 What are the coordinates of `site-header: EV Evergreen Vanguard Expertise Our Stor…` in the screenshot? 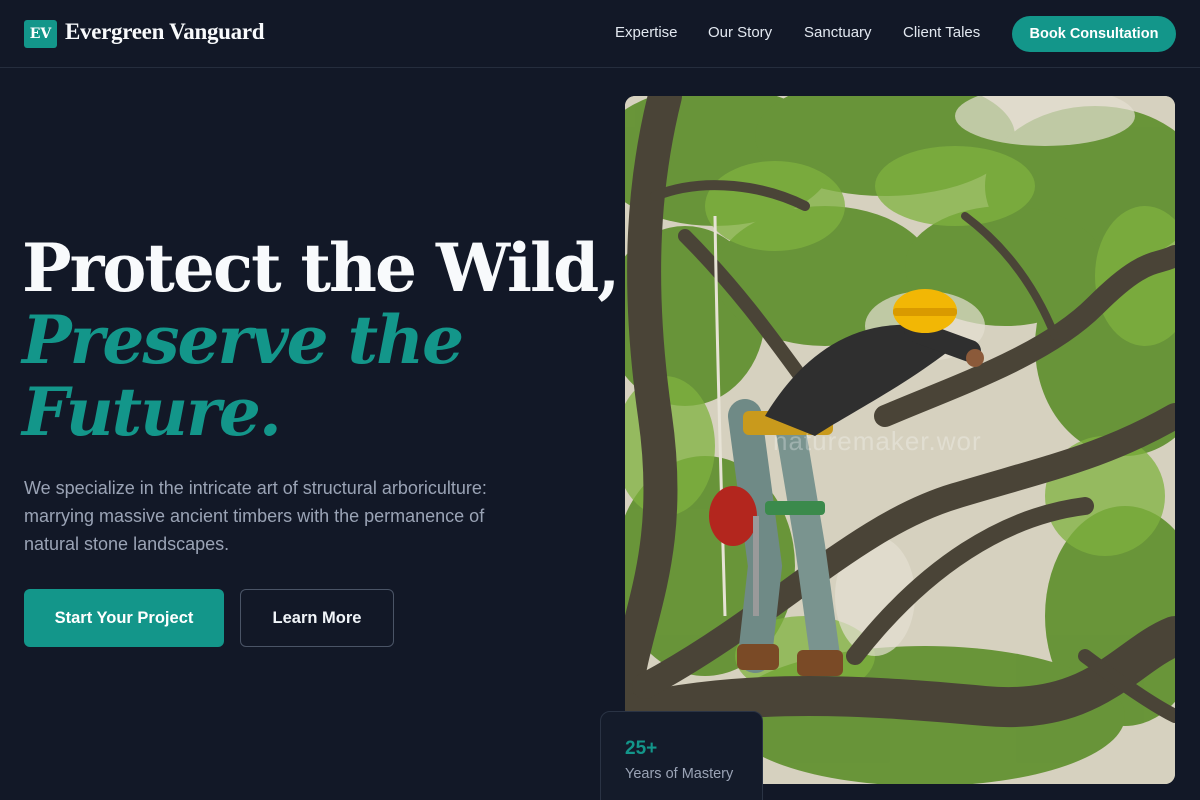 It's located at (600, 34).